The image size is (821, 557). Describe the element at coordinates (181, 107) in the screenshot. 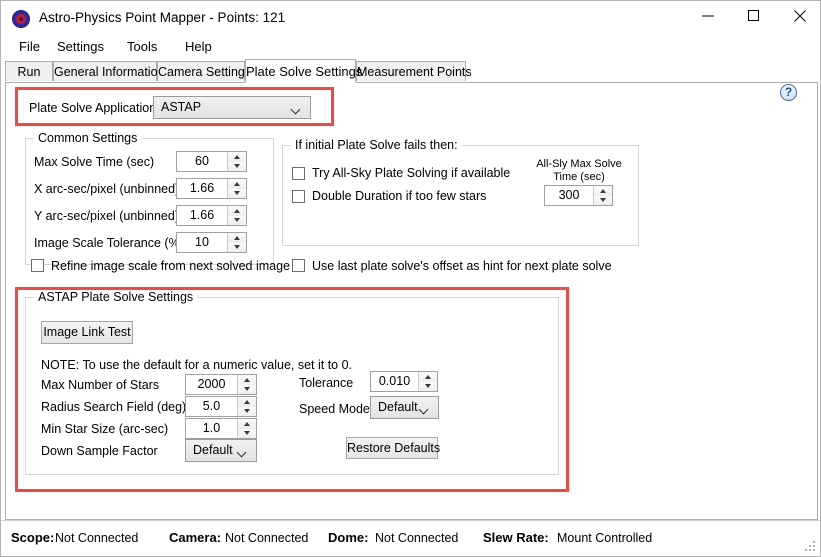

I see `plate-solve-application-value: ASTAP` at that location.